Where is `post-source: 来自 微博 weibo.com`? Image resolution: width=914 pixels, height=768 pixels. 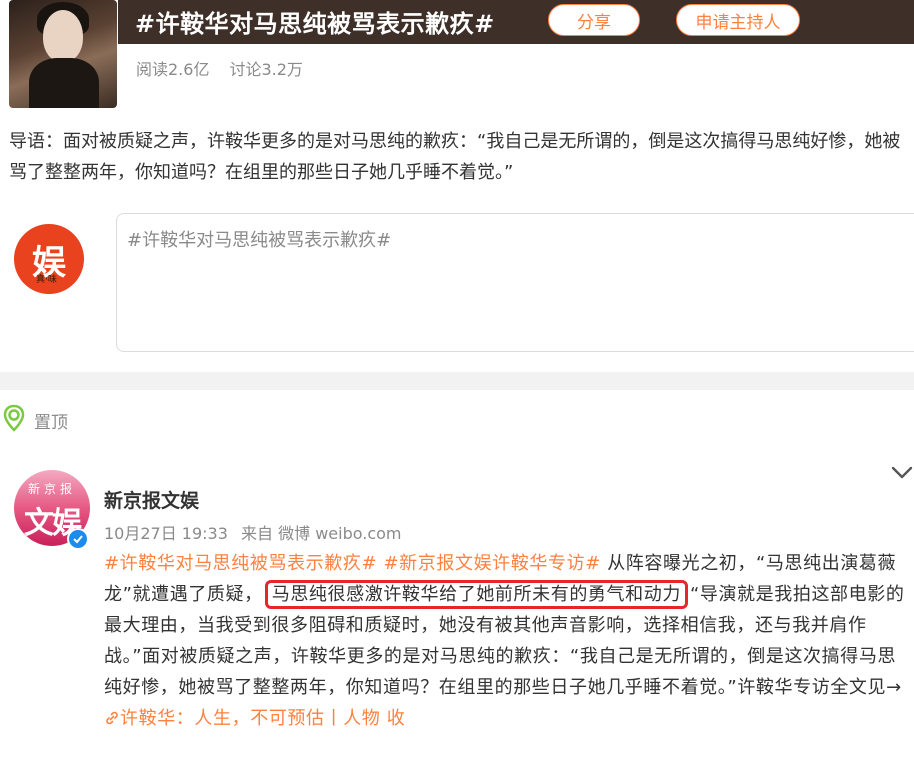
post-source: 来自 微博 weibo.com is located at coordinates (321, 533).